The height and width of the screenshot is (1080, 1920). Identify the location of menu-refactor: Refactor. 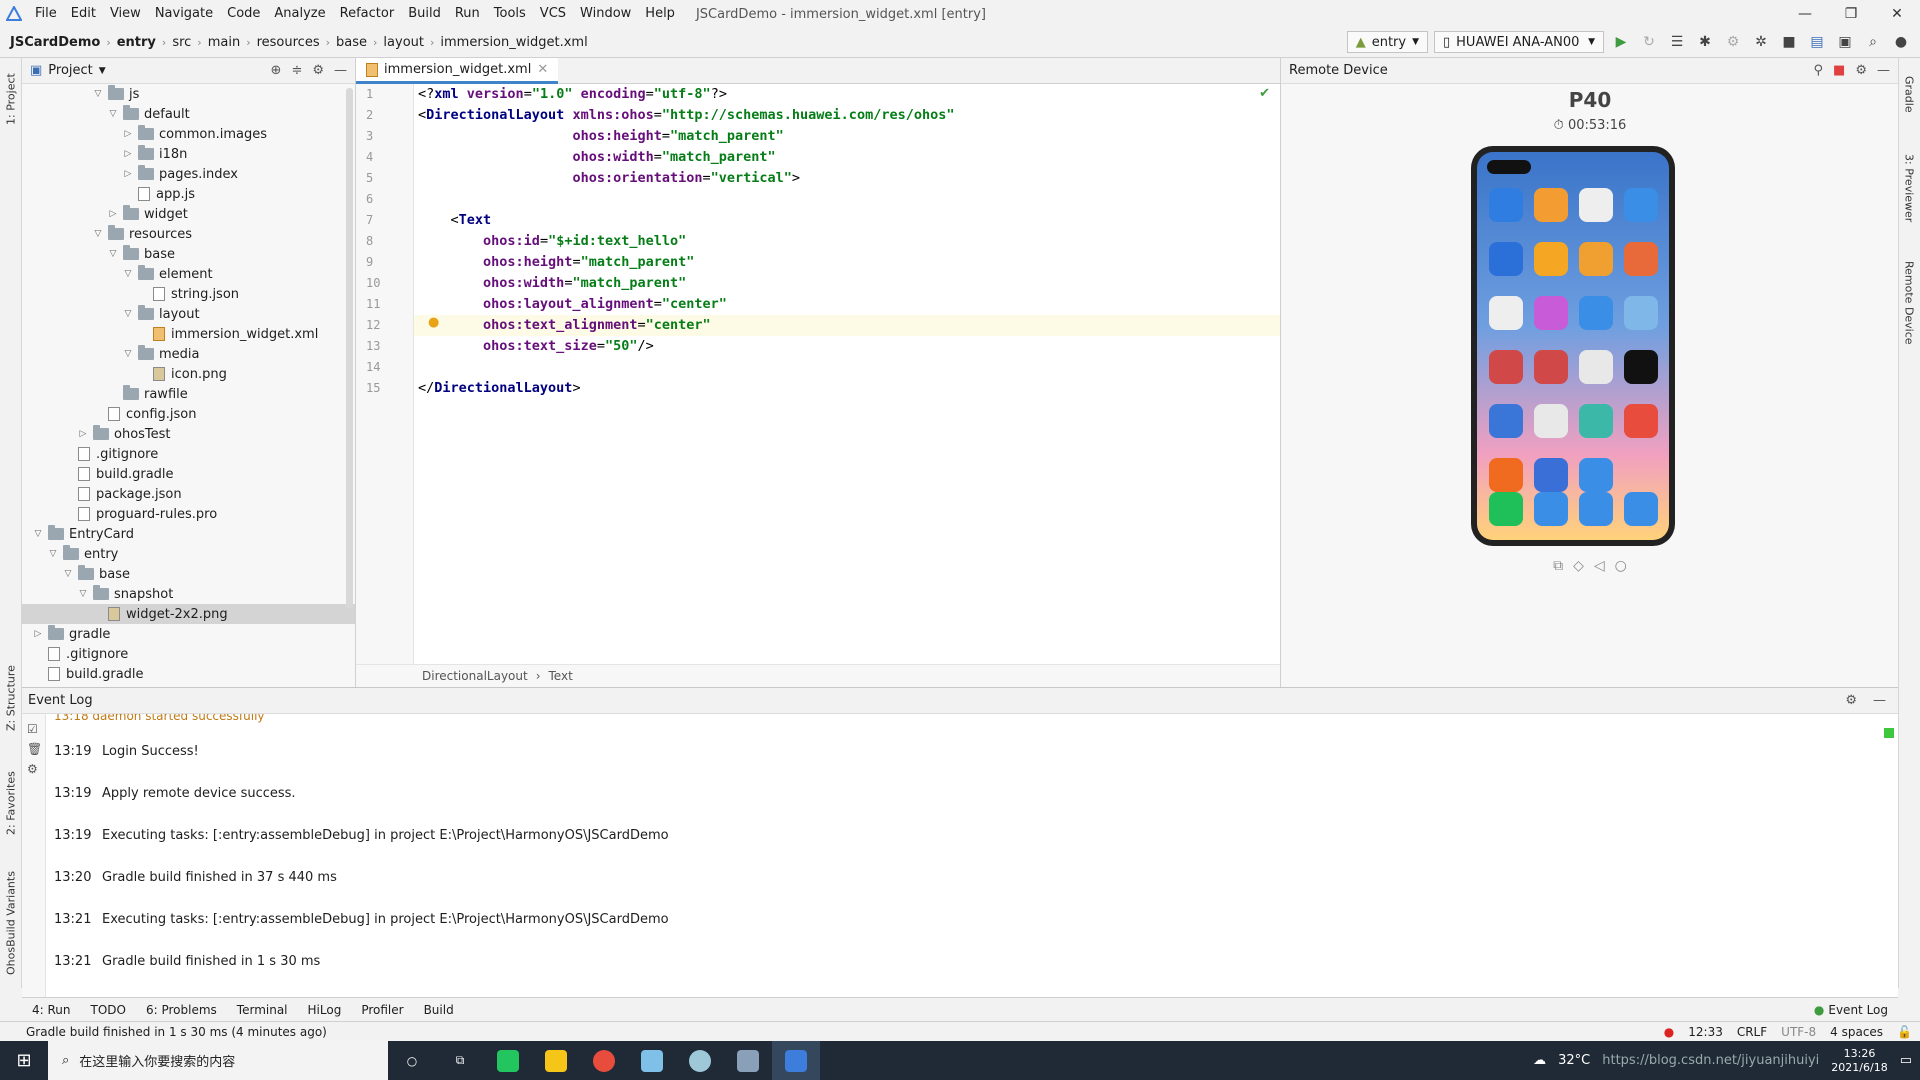
(367, 14).